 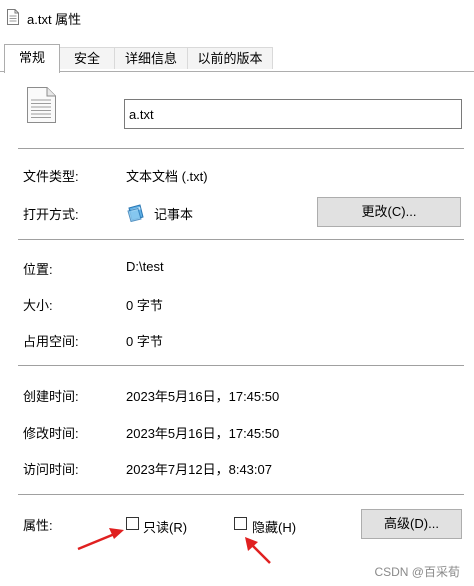 What do you see at coordinates (13, 17) in the screenshot?
I see `text-file-icon` at bounding box center [13, 17].